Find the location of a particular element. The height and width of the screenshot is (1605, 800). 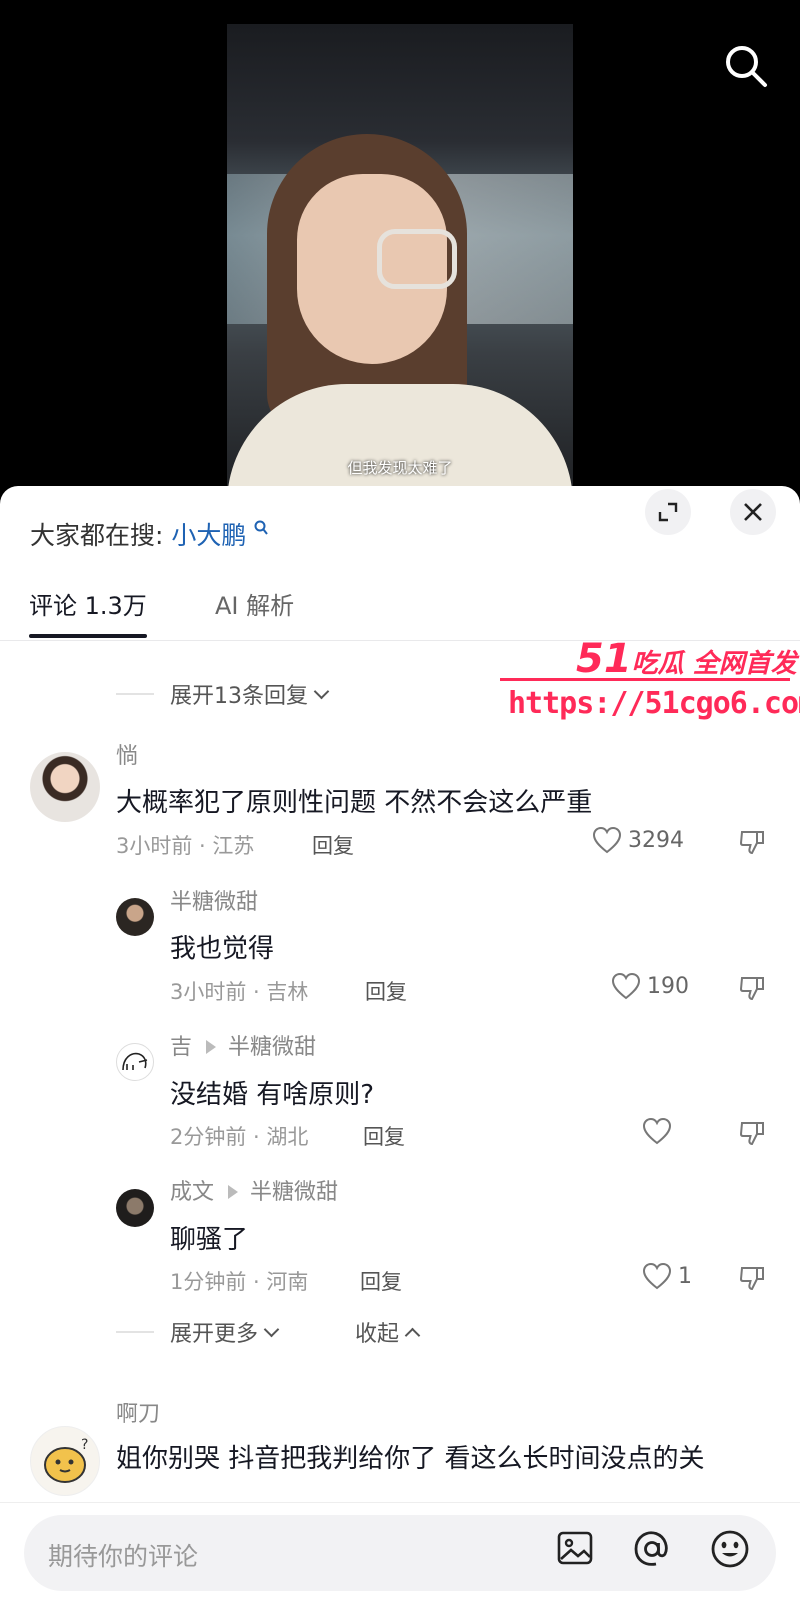

tab-comments: 评论 1.3万 is located at coordinates (88, 612).